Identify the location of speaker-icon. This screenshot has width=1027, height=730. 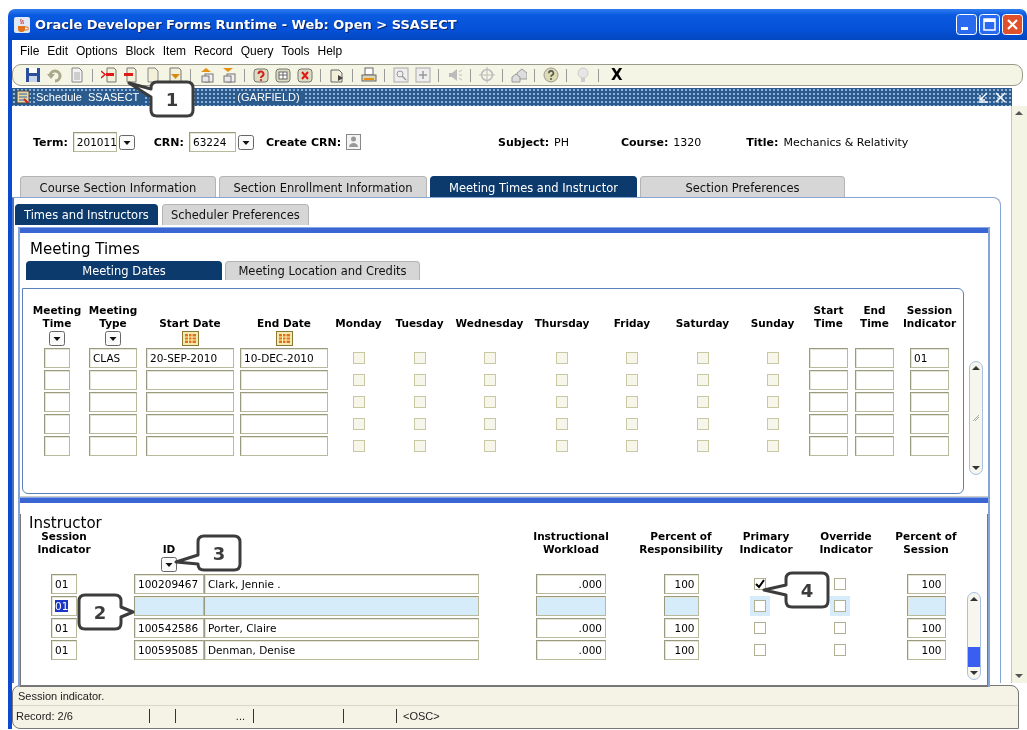
(455, 75).